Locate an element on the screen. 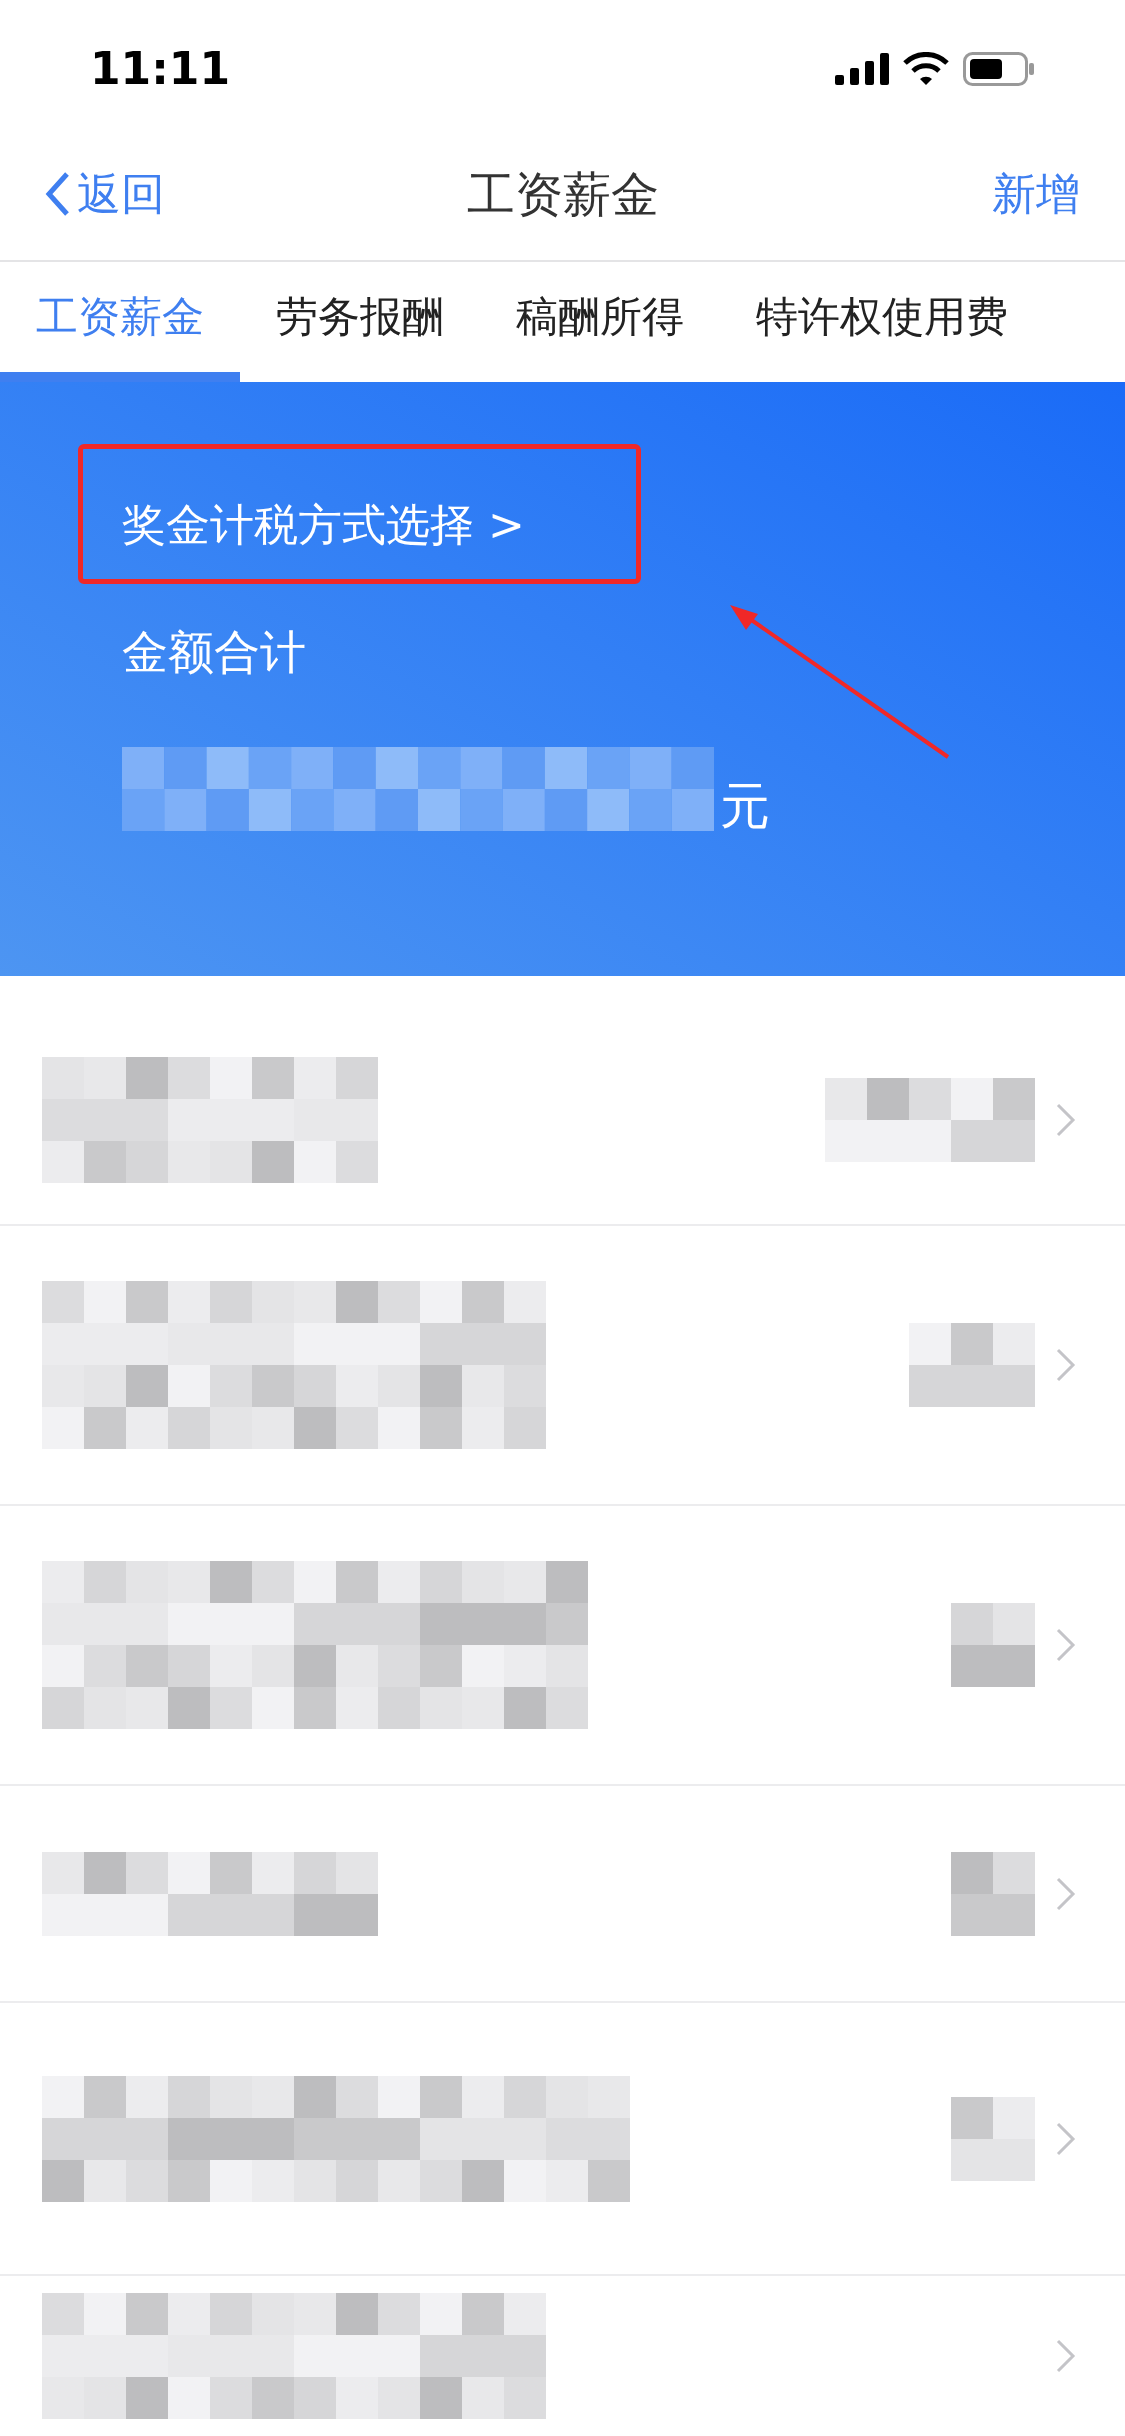 This screenshot has height=2436, width=1125. bonus-tax-method-link: 奖金计税方式选择 > is located at coordinates (323, 524).